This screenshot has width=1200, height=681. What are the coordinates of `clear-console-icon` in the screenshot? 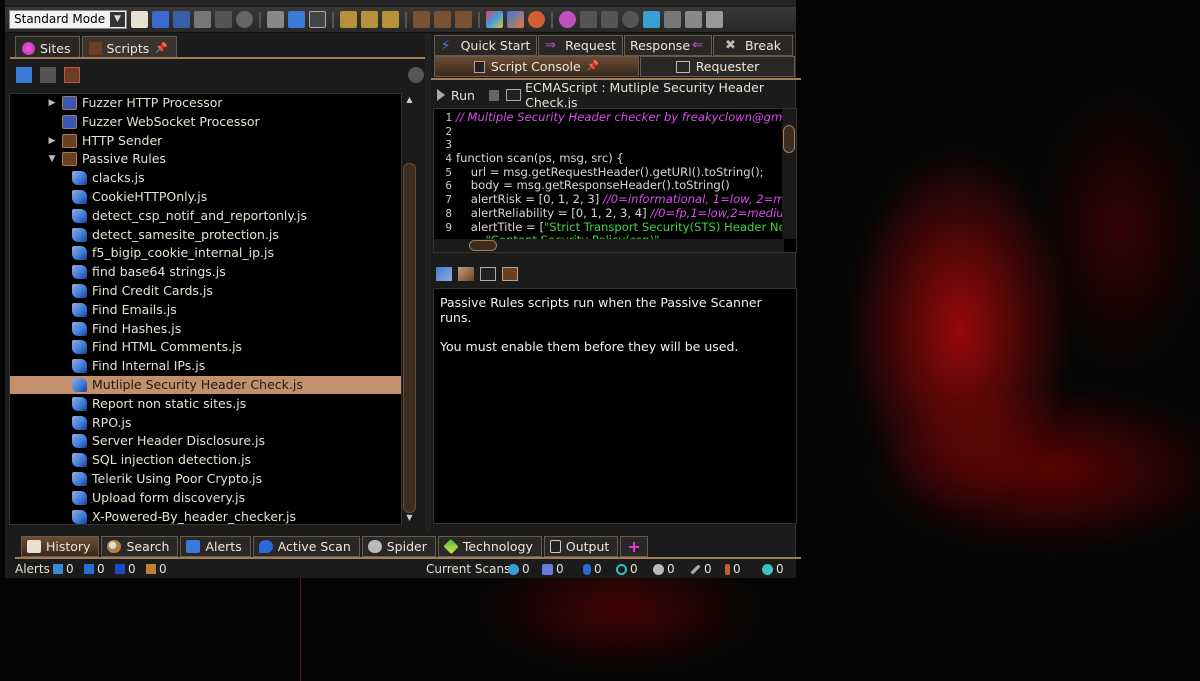 It's located at (444, 274).